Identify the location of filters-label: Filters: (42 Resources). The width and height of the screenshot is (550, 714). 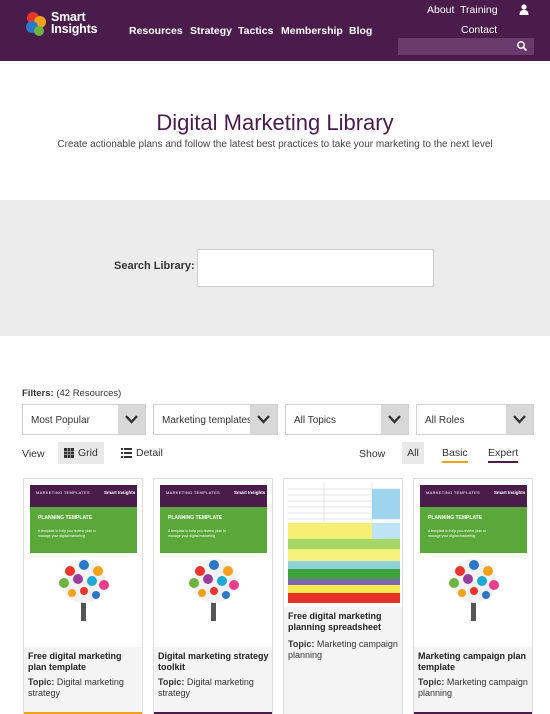
(71, 393).